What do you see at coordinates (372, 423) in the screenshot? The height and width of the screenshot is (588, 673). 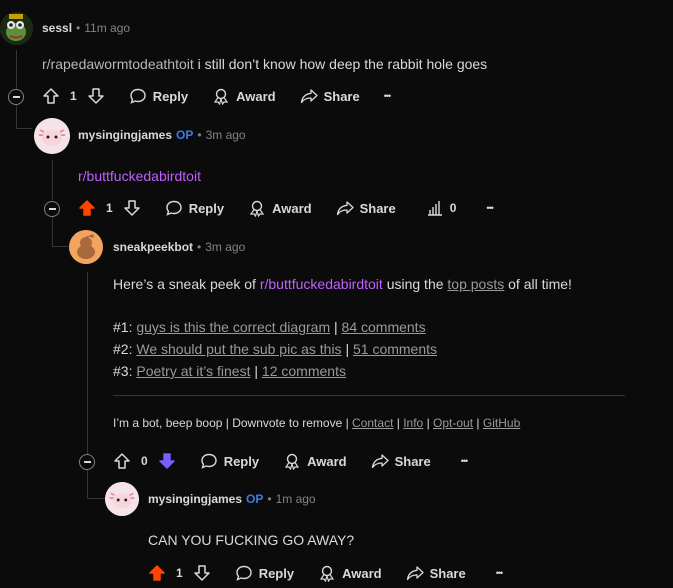 I see `contact-link: Contact` at bounding box center [372, 423].